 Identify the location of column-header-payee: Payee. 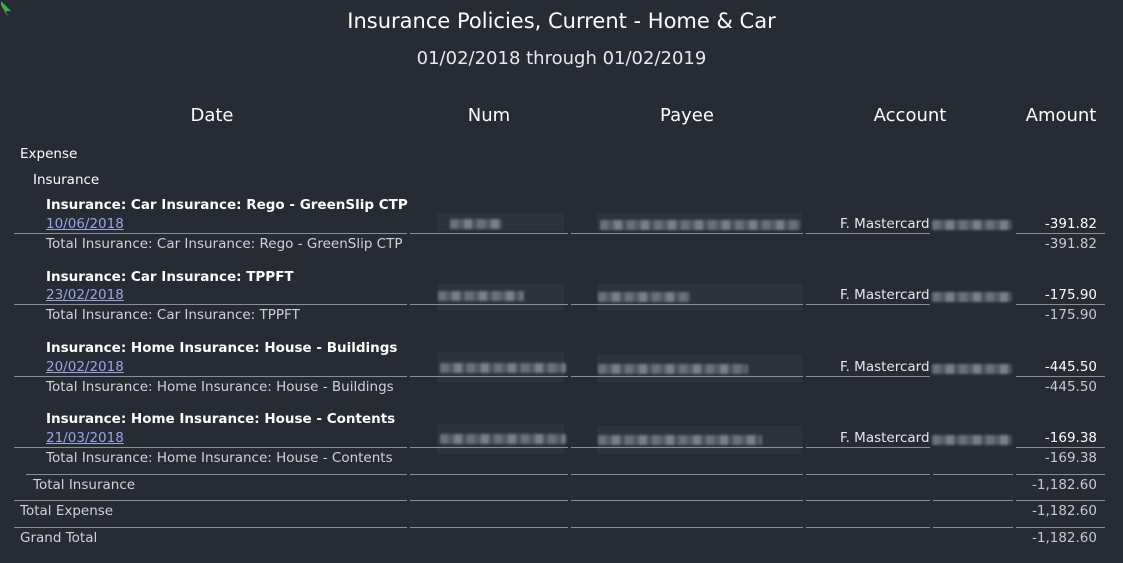
(687, 115).